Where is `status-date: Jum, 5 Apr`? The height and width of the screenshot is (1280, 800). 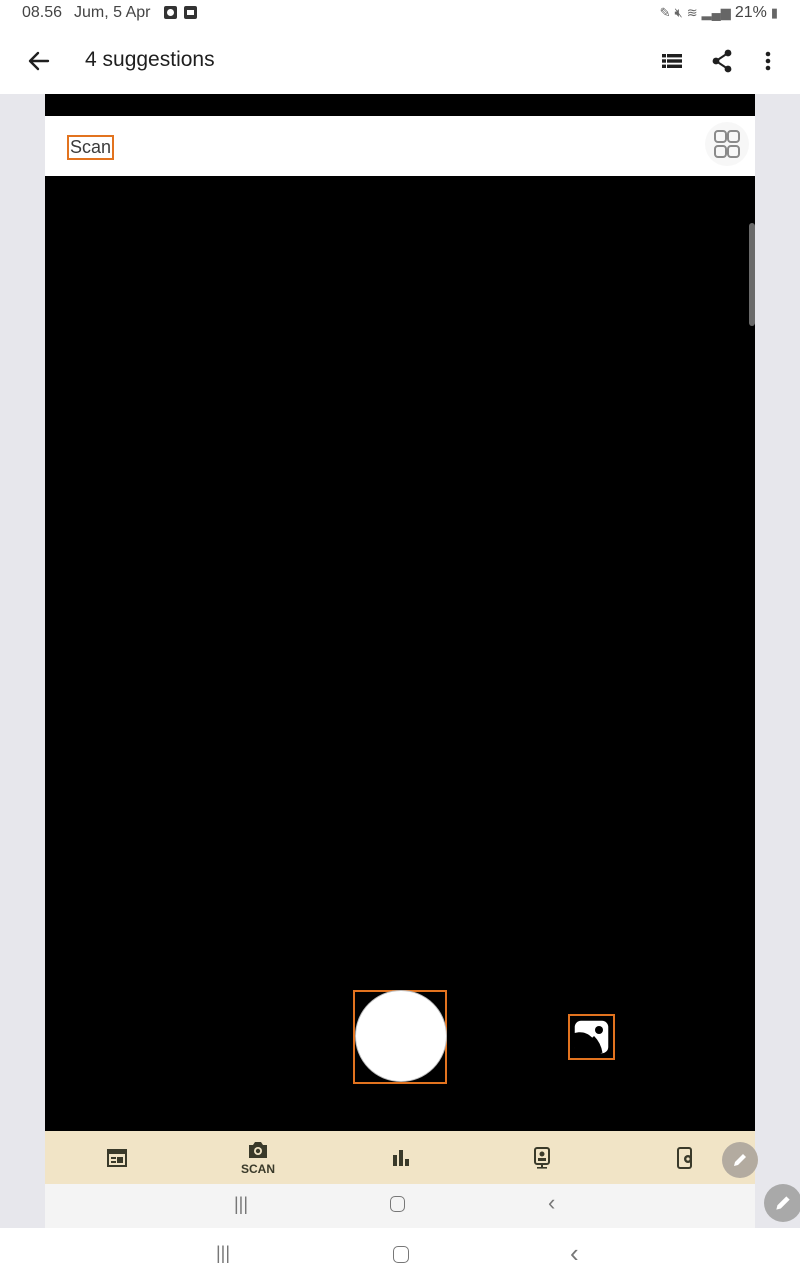 status-date: Jum, 5 Apr is located at coordinates (112, 12).